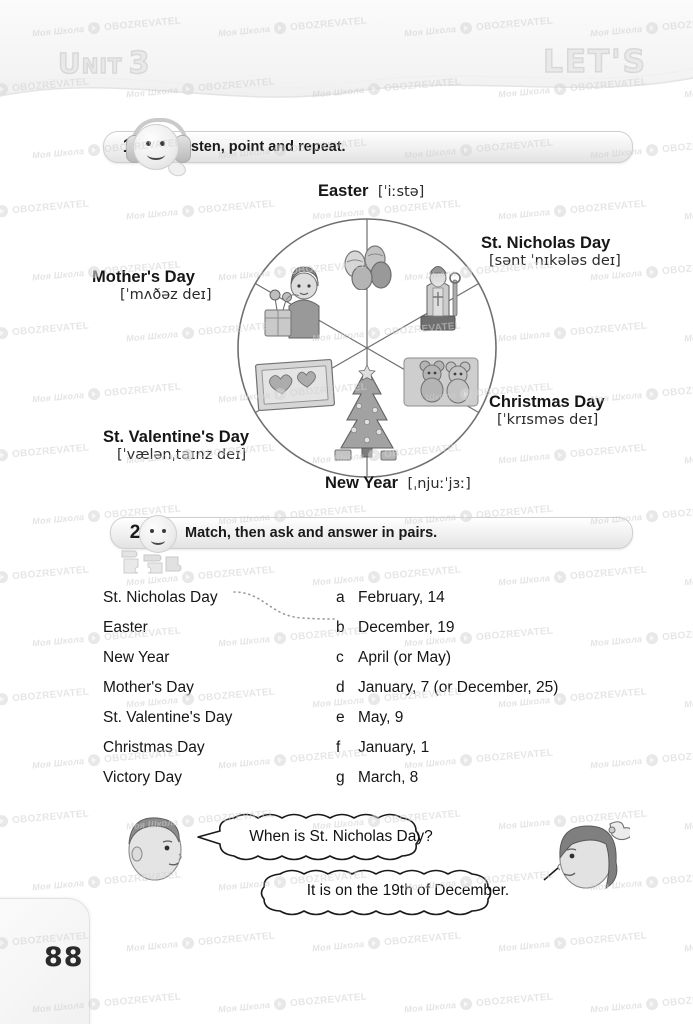 The height and width of the screenshot is (1024, 693). What do you see at coordinates (343, 191) in the screenshot?
I see `wheel-label-easter-name: Easter` at bounding box center [343, 191].